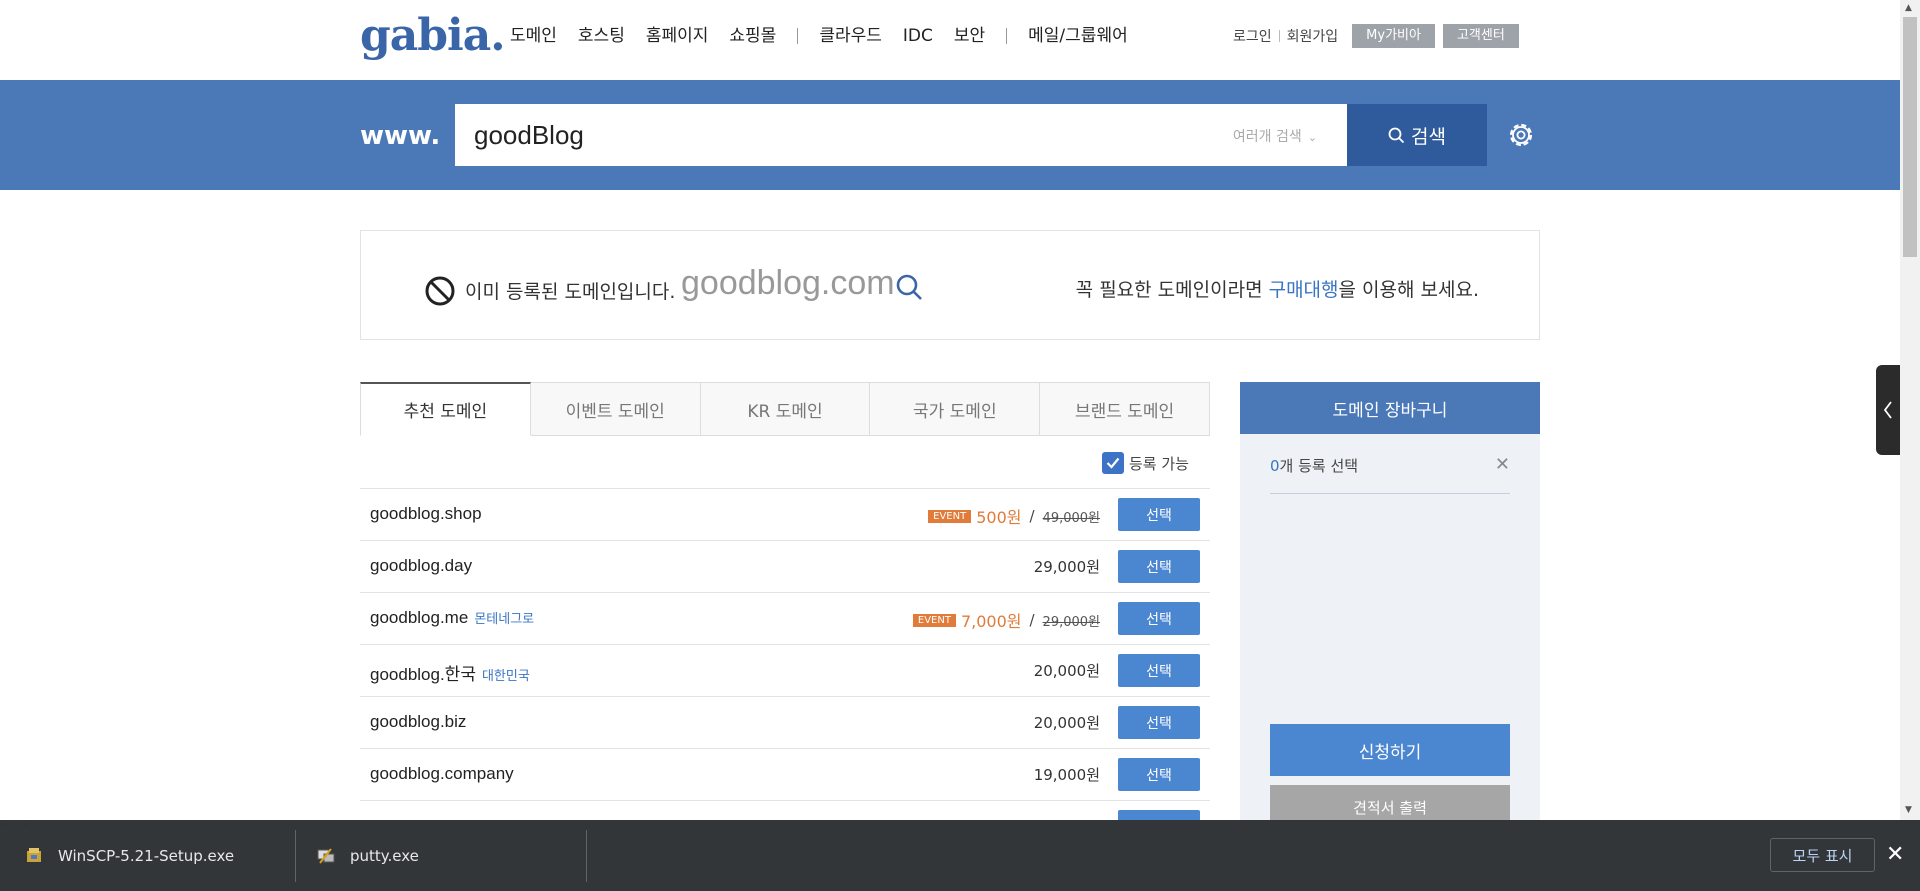 The width and height of the screenshot is (1920, 891). I want to click on installer-file-icon, so click(34, 854).